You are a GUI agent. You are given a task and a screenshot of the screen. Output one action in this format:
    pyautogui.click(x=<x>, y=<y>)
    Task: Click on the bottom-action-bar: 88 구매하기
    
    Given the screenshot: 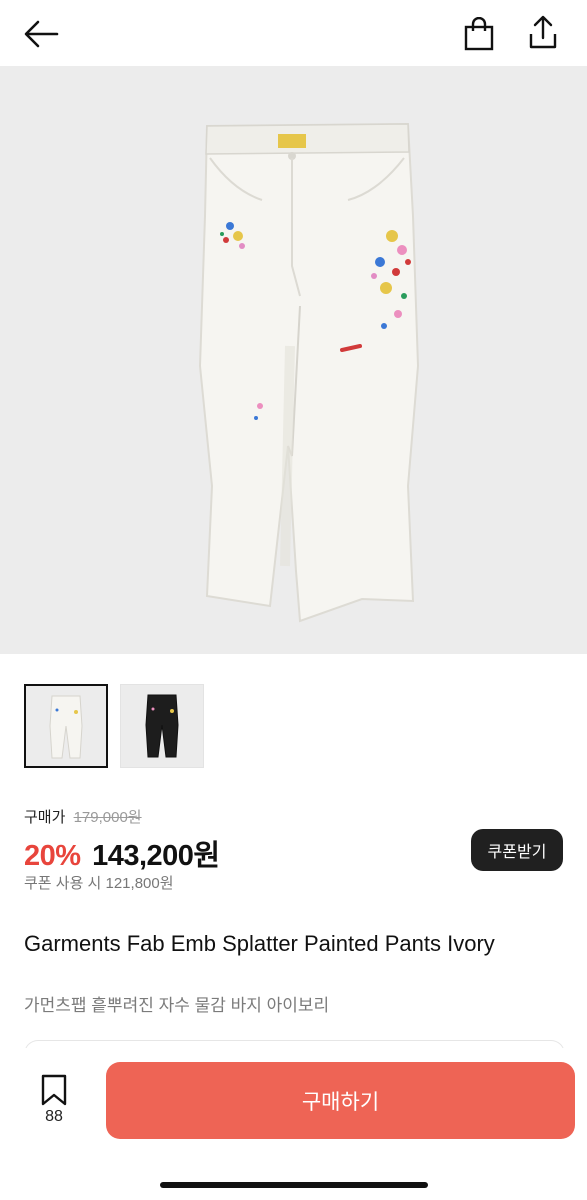 What is the action you would take?
    pyautogui.click(x=293, y=1124)
    